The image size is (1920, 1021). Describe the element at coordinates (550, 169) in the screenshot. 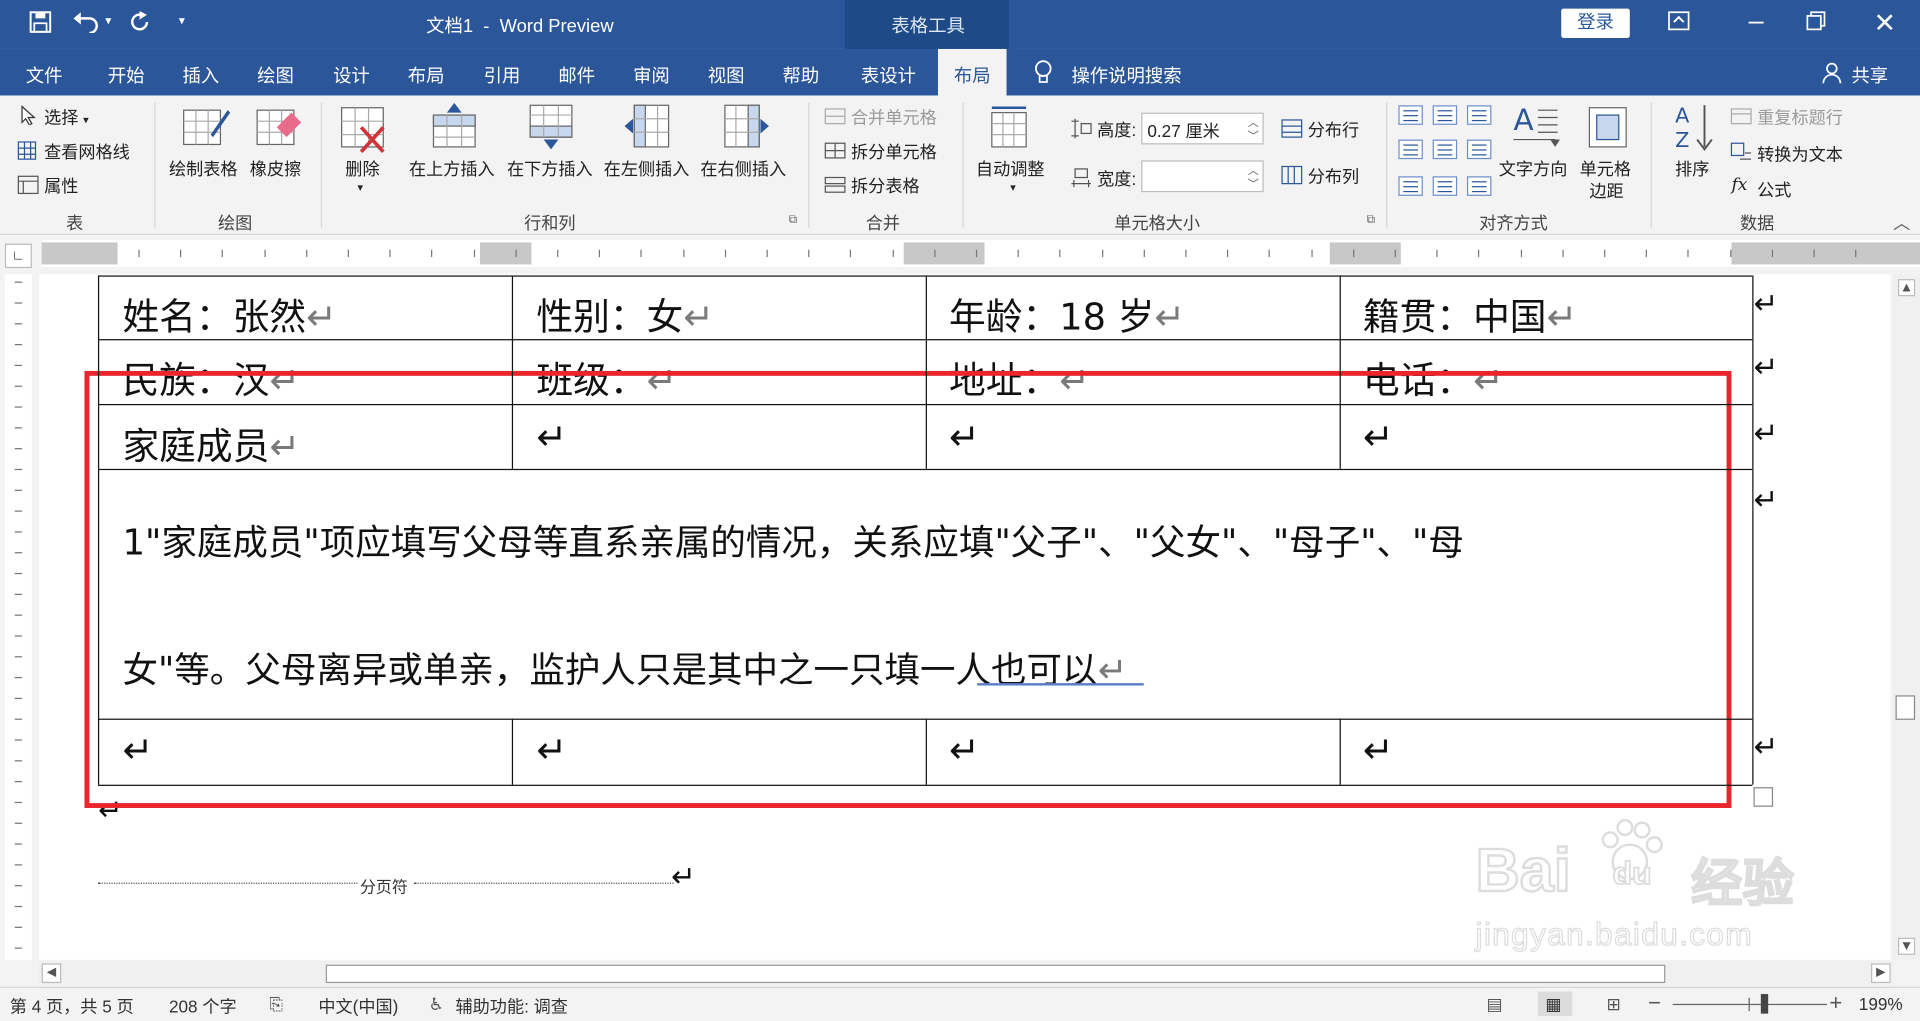

I see `insert-below-button: 在下方插入` at that location.